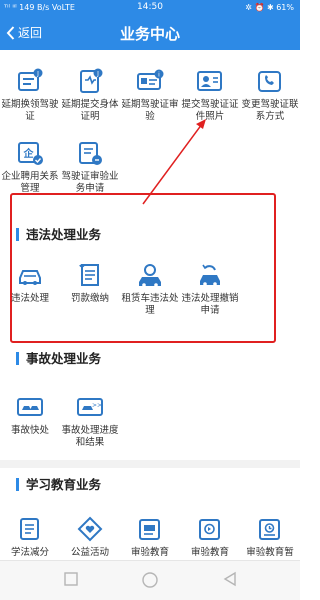 The image size is (320, 600). I want to click on audit-edu-2-item: 审验教育, so click(210, 537).